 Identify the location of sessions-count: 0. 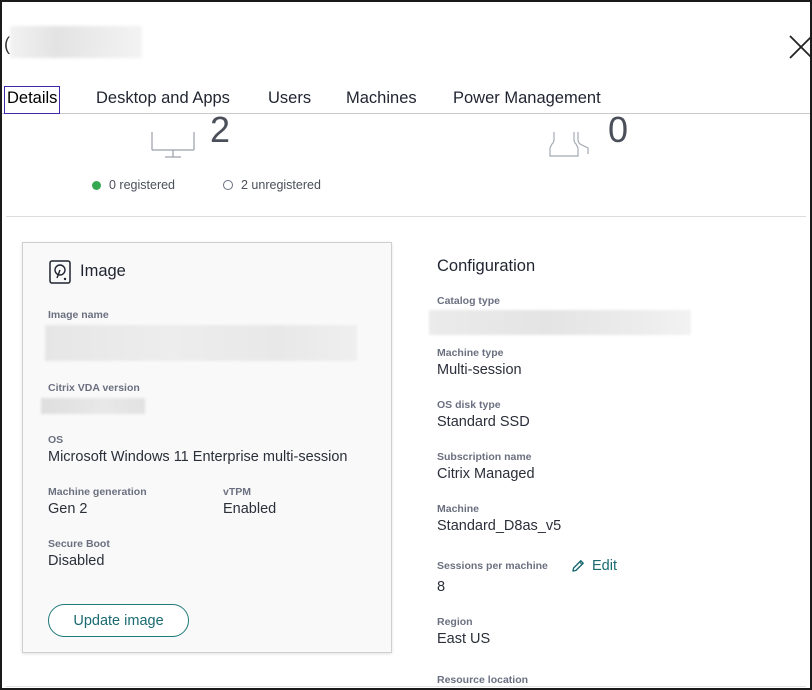
(618, 132).